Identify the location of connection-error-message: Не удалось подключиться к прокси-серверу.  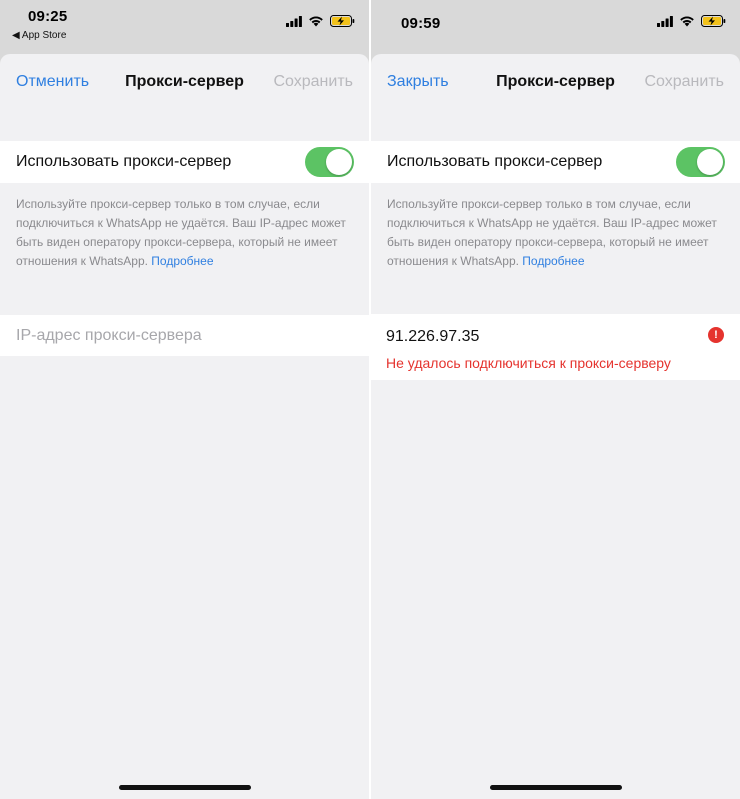
(528, 363).